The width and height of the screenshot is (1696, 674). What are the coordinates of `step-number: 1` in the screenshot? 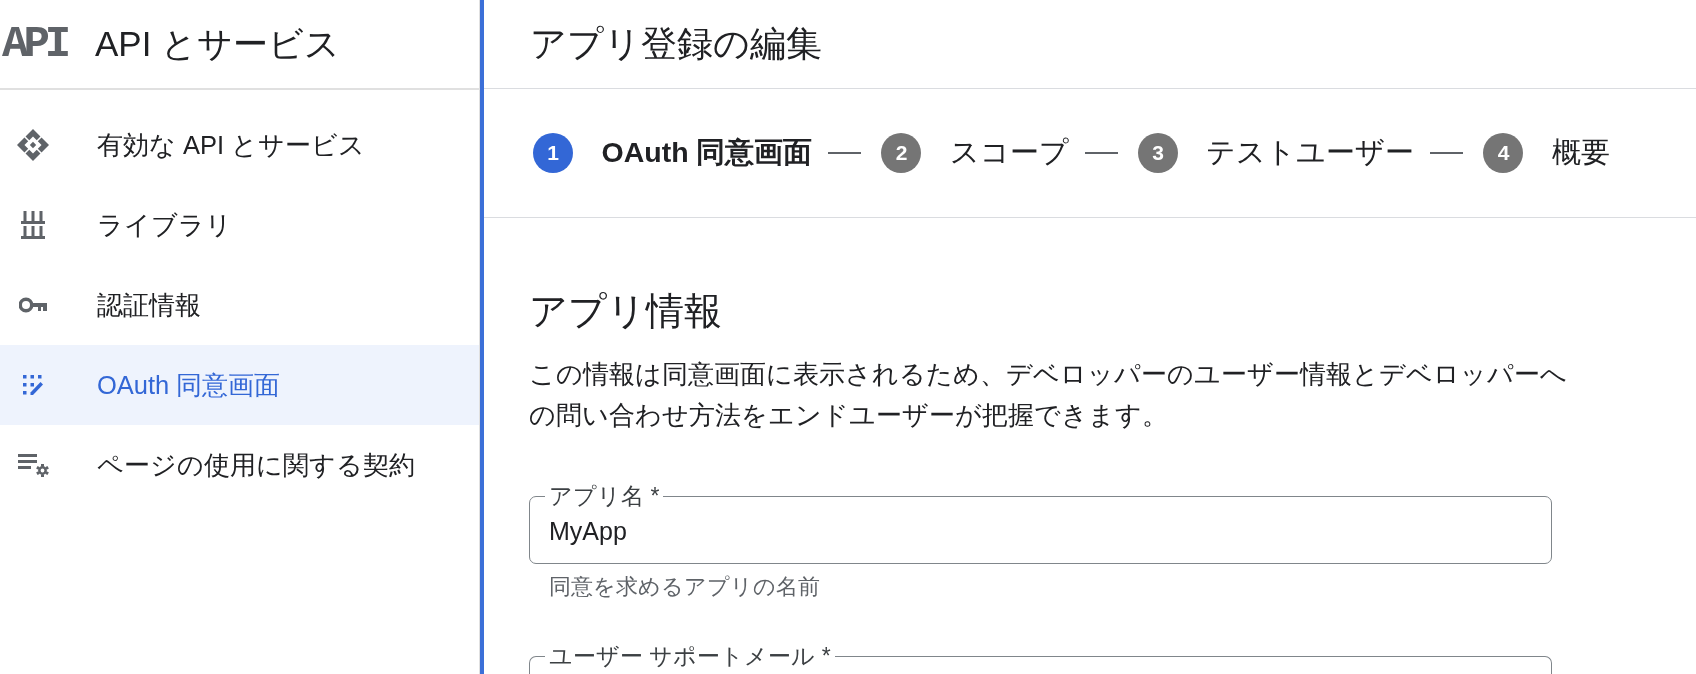 It's located at (553, 153).